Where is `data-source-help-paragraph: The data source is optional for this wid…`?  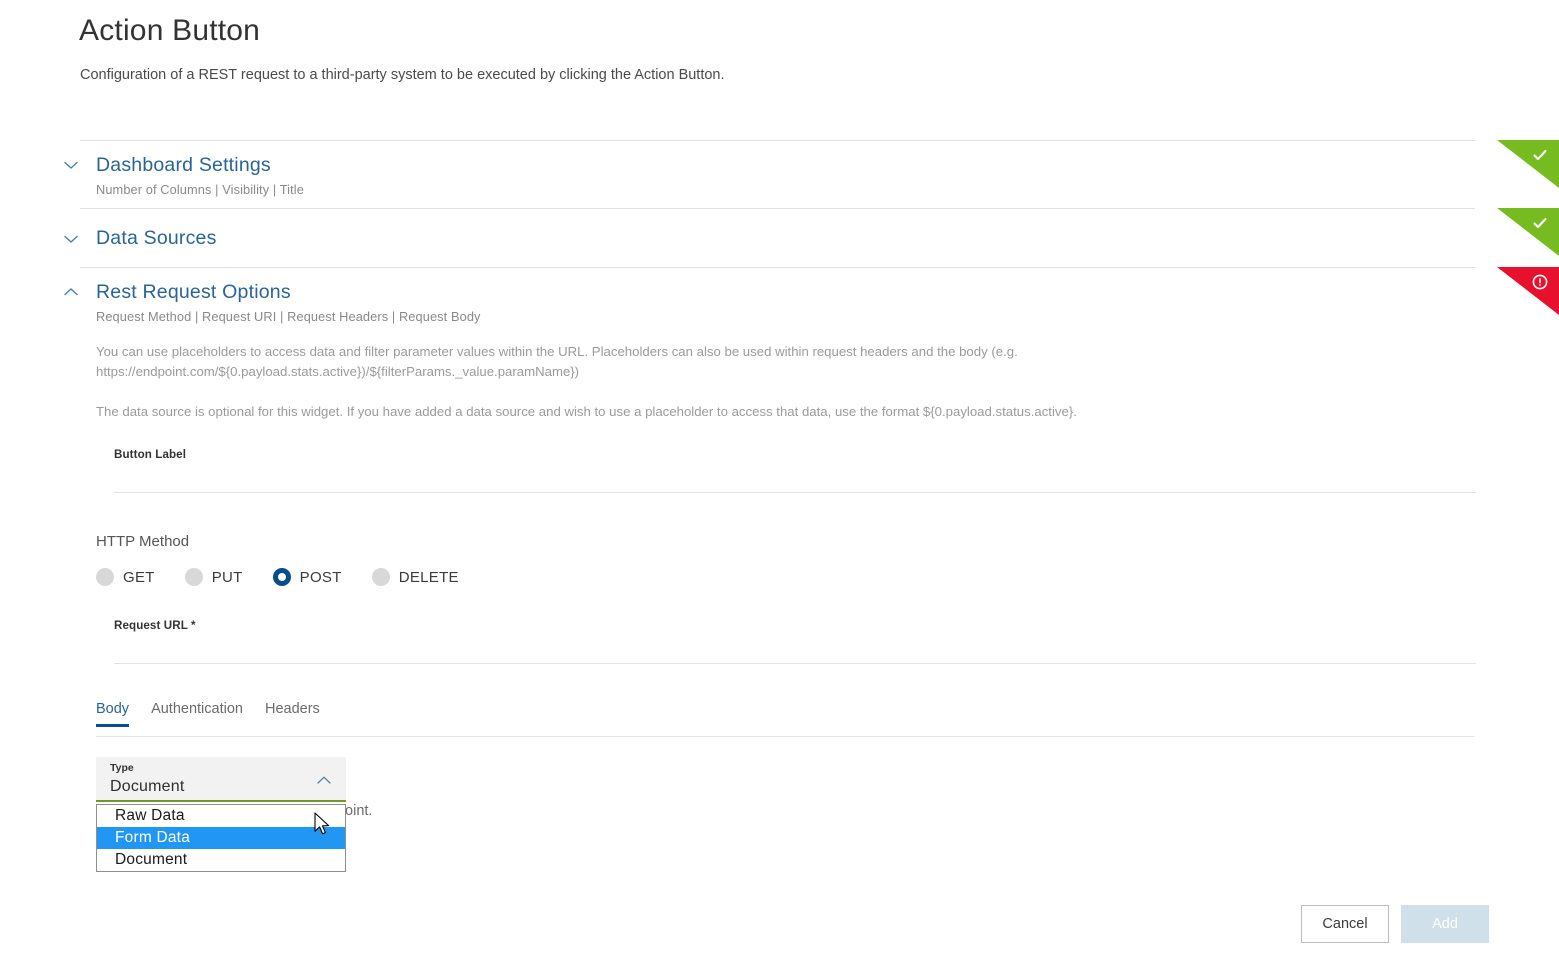 data-source-help-paragraph: The data source is optional for this wid… is located at coordinates (586, 412).